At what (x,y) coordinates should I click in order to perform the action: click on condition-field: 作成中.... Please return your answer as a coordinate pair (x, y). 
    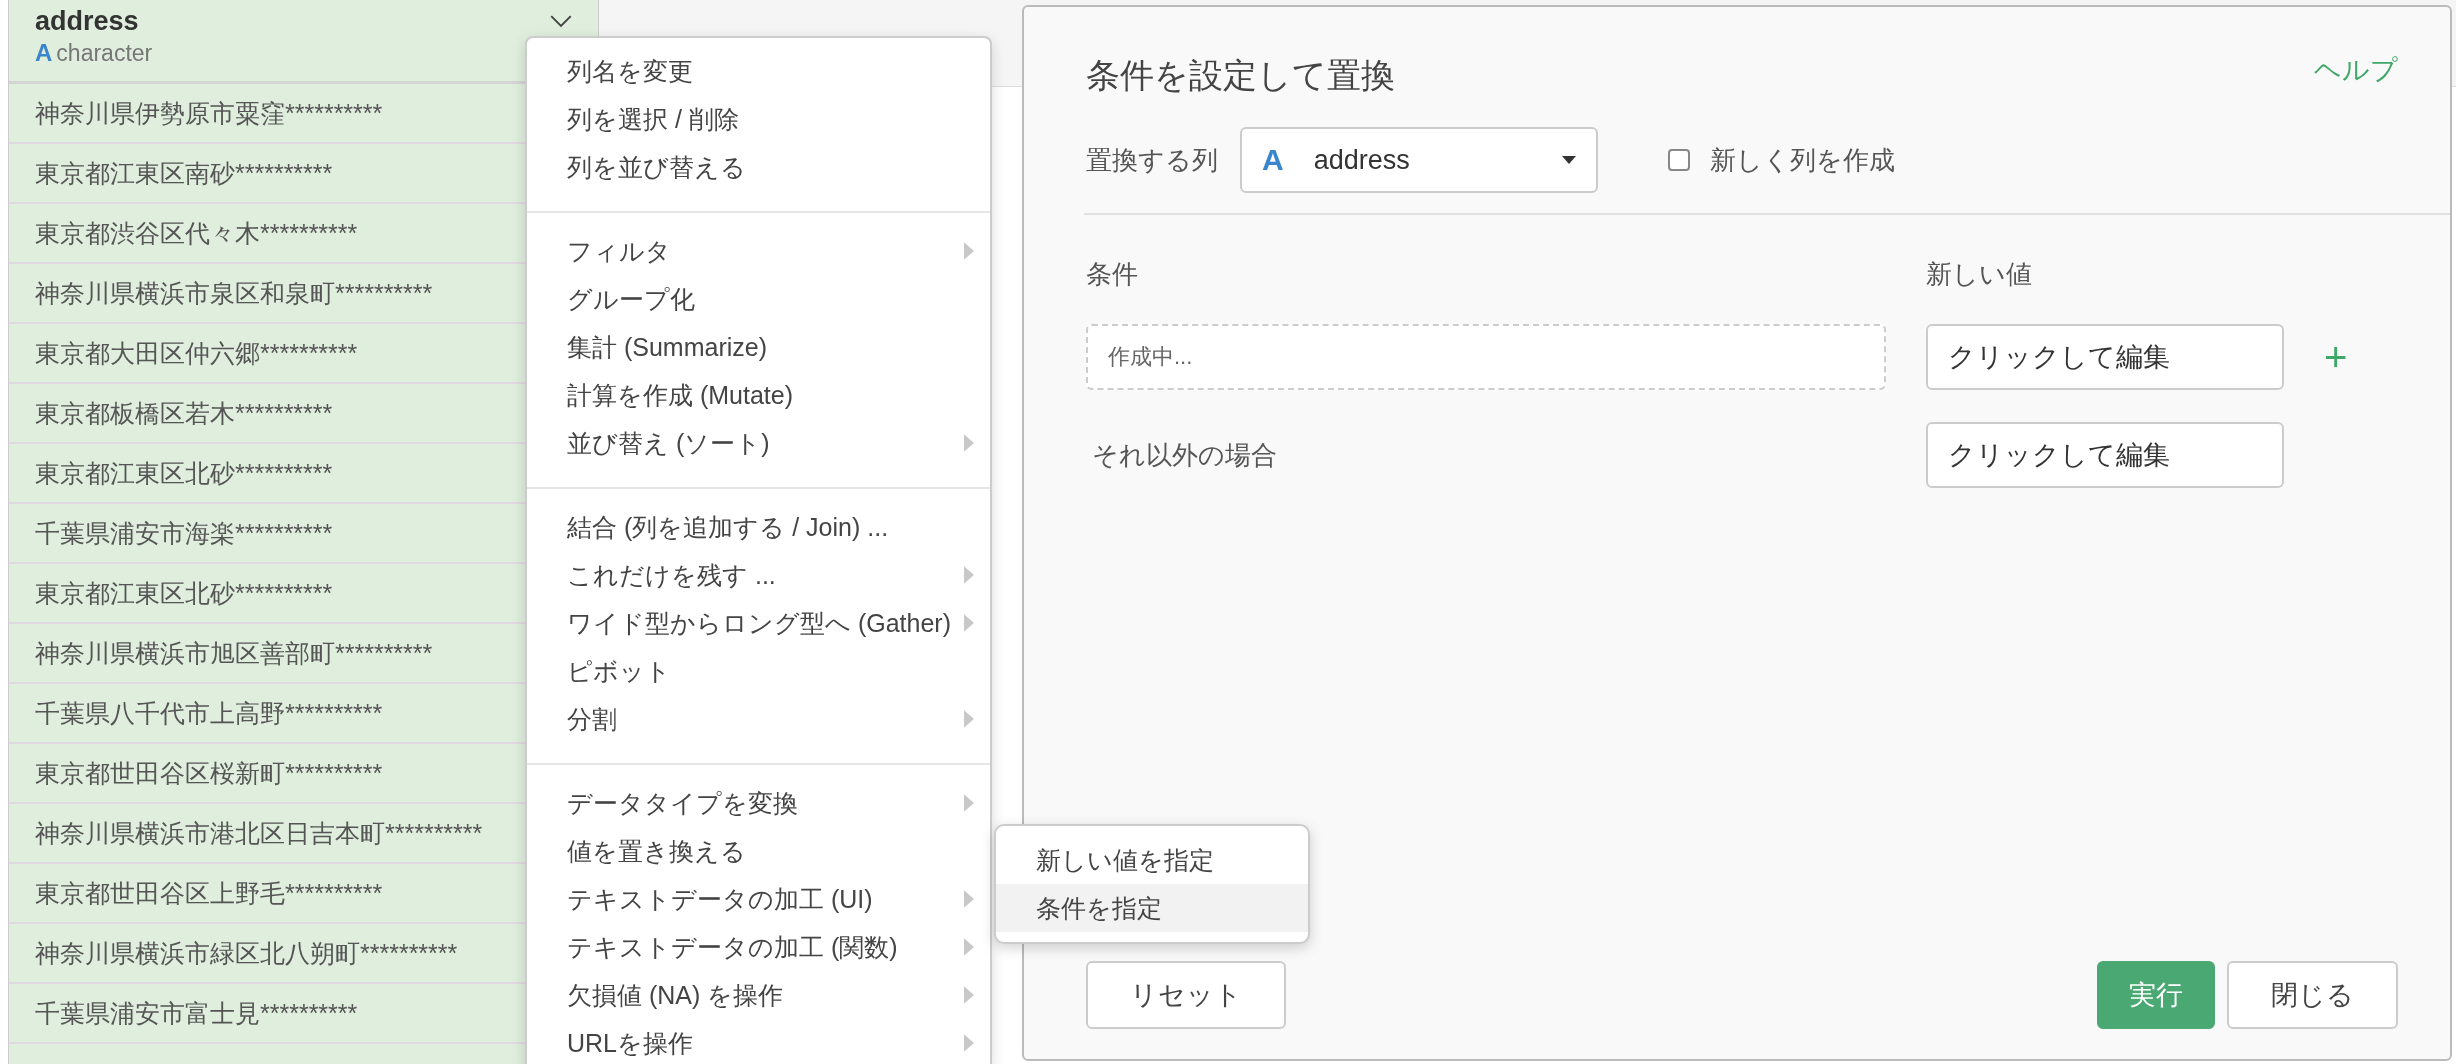
    Looking at the image, I should click on (1486, 357).